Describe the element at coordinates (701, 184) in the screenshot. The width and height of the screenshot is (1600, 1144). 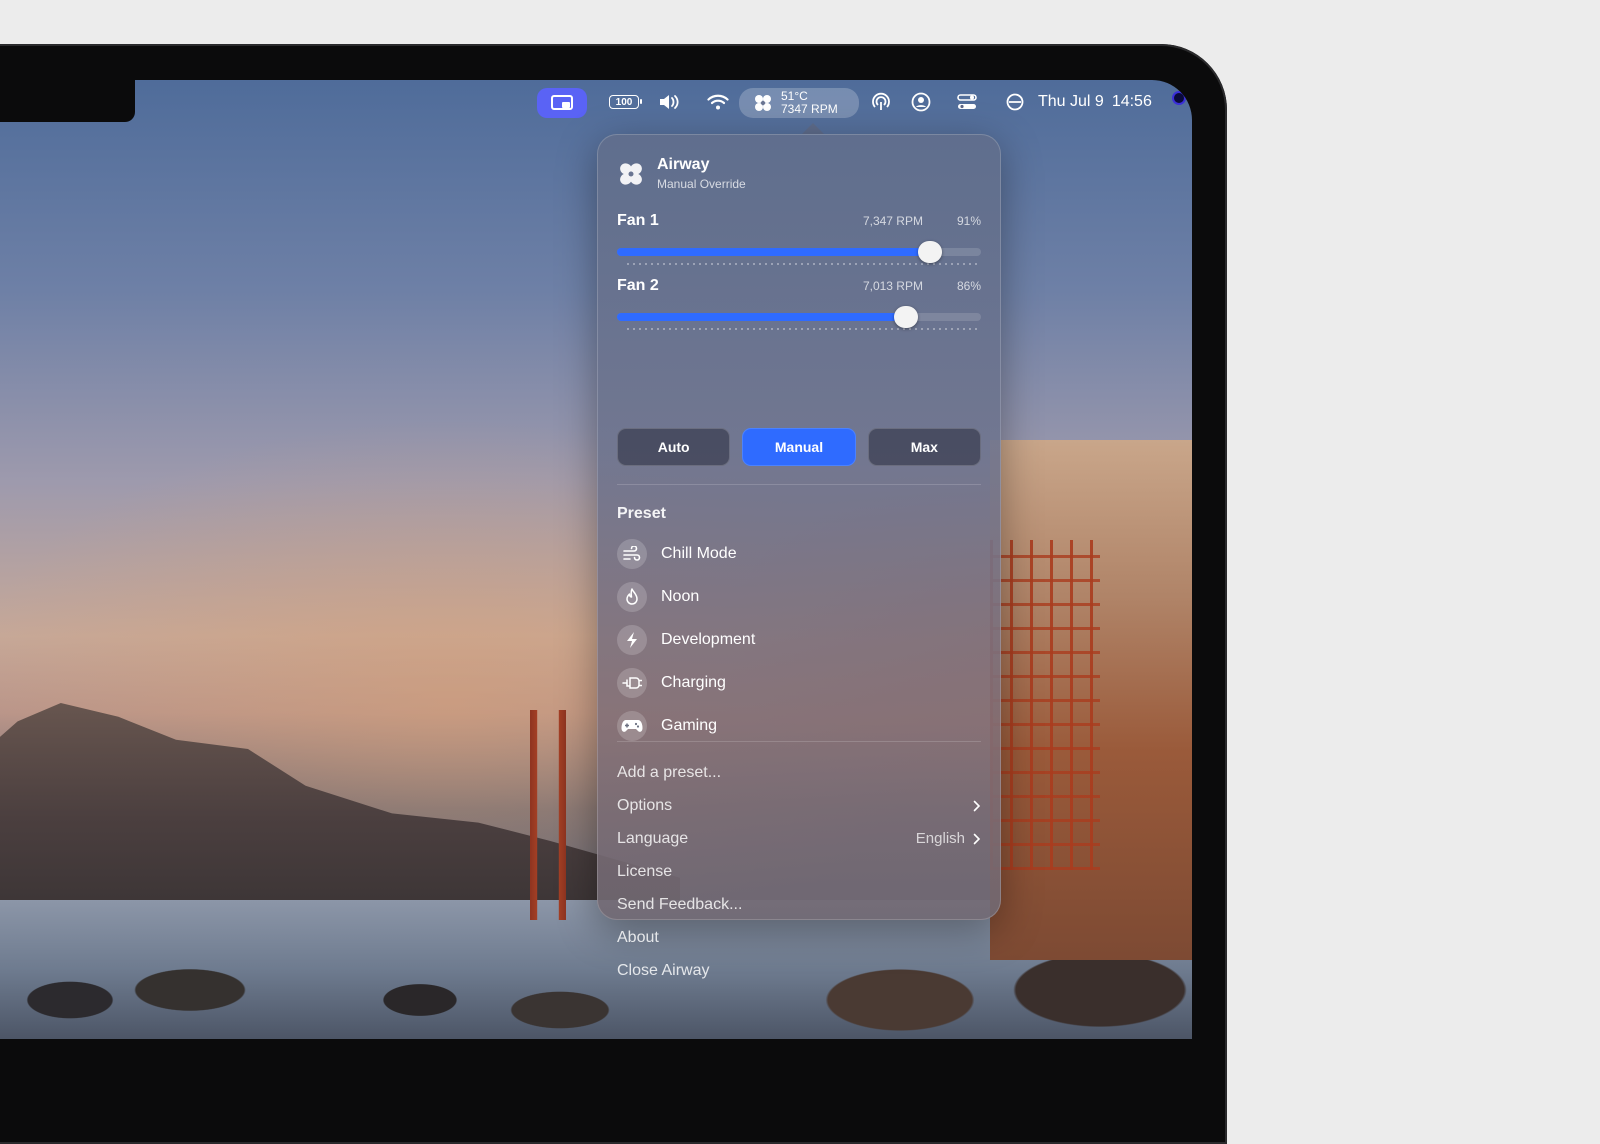
I see `app-subtitle: Manual Override` at that location.